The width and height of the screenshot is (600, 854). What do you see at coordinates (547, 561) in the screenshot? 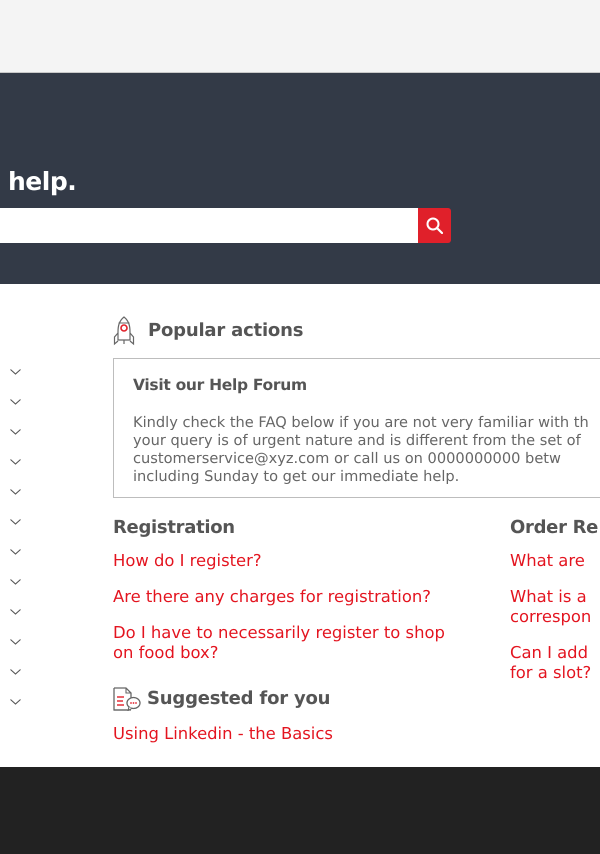
I see `faq-link: What are` at bounding box center [547, 561].